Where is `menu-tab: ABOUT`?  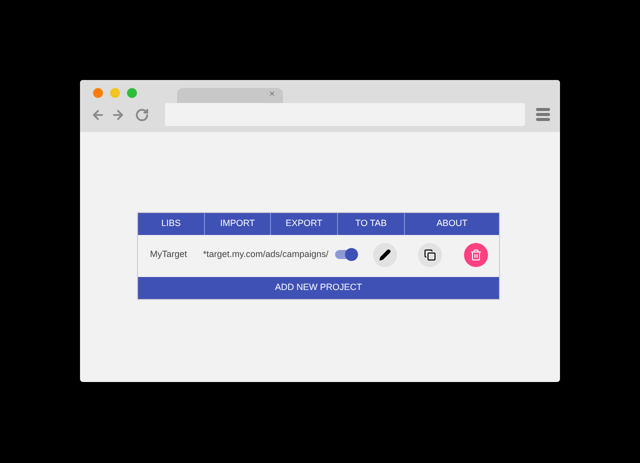
menu-tab: ABOUT is located at coordinates (452, 224).